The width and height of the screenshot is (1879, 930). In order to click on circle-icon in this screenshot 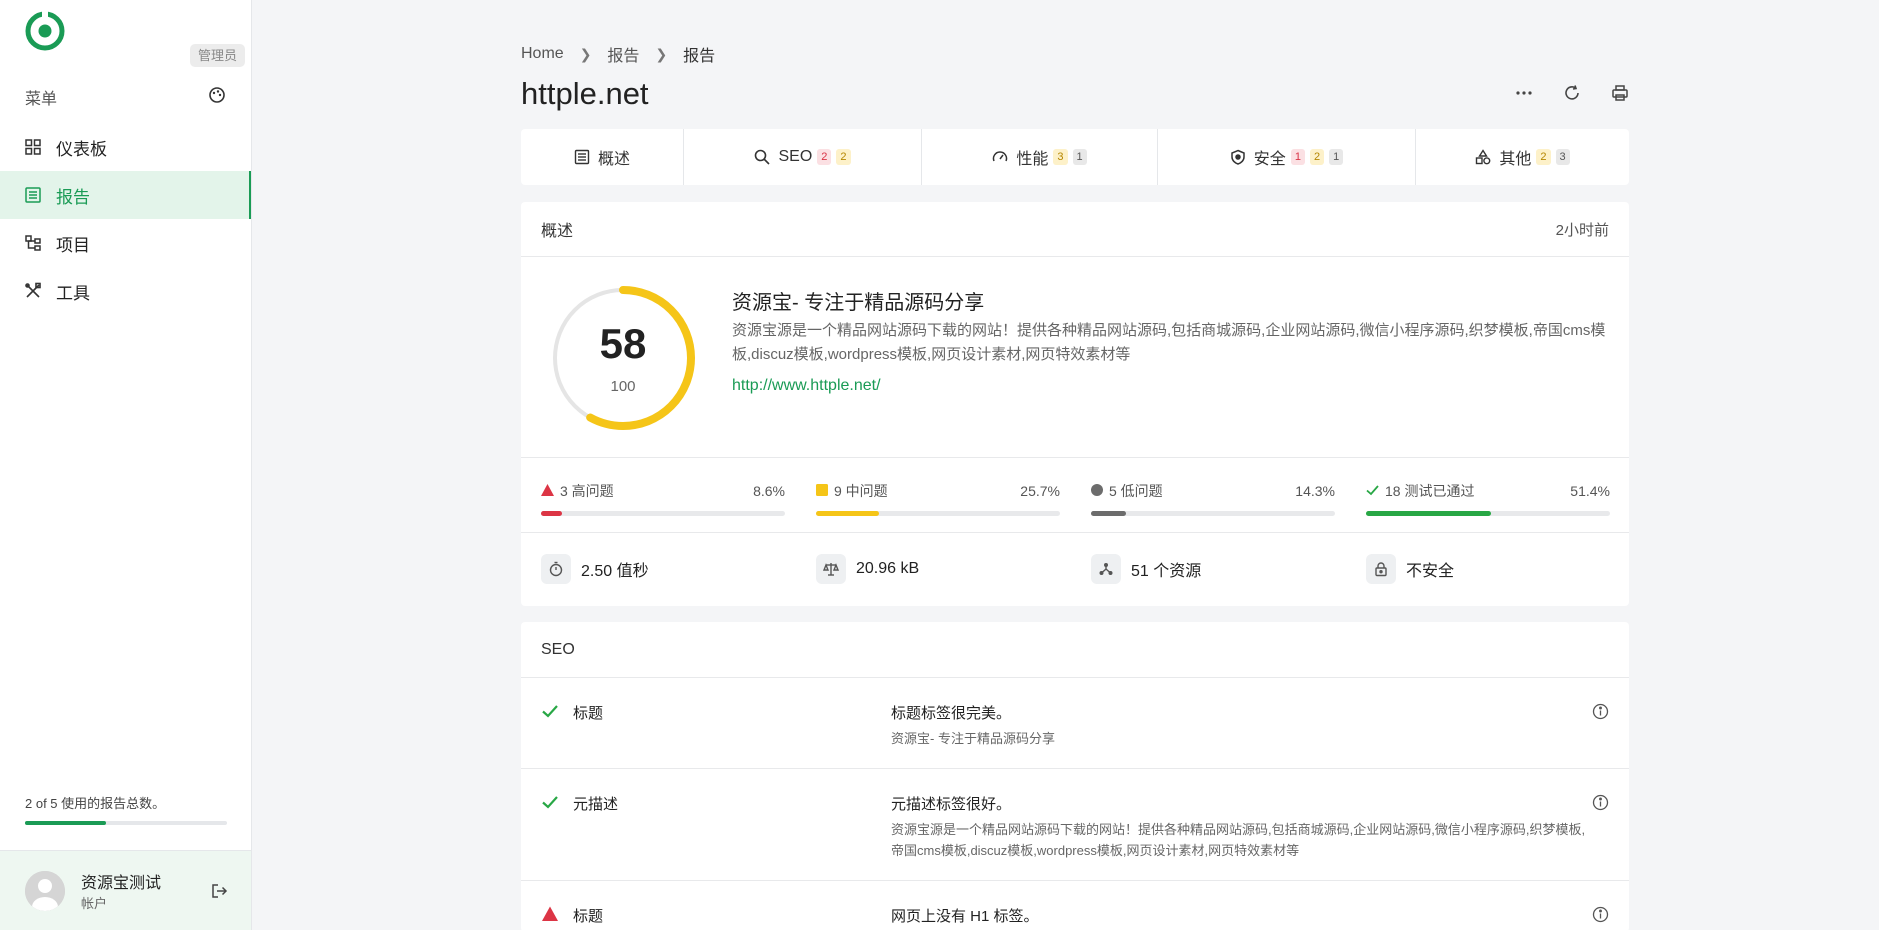, I will do `click(1097, 491)`.